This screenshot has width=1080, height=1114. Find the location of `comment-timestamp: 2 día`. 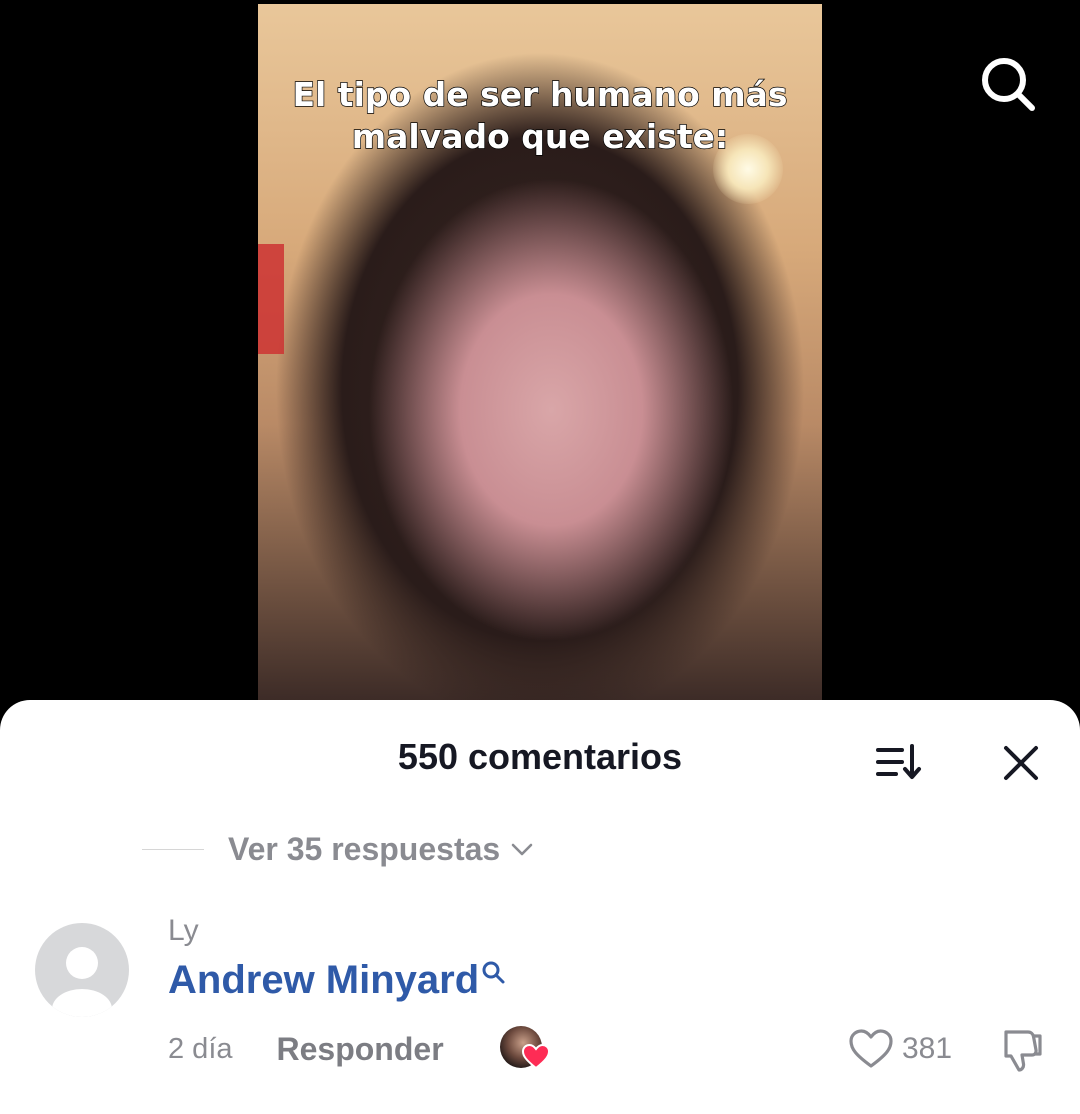

comment-timestamp: 2 día is located at coordinates (200, 1048).